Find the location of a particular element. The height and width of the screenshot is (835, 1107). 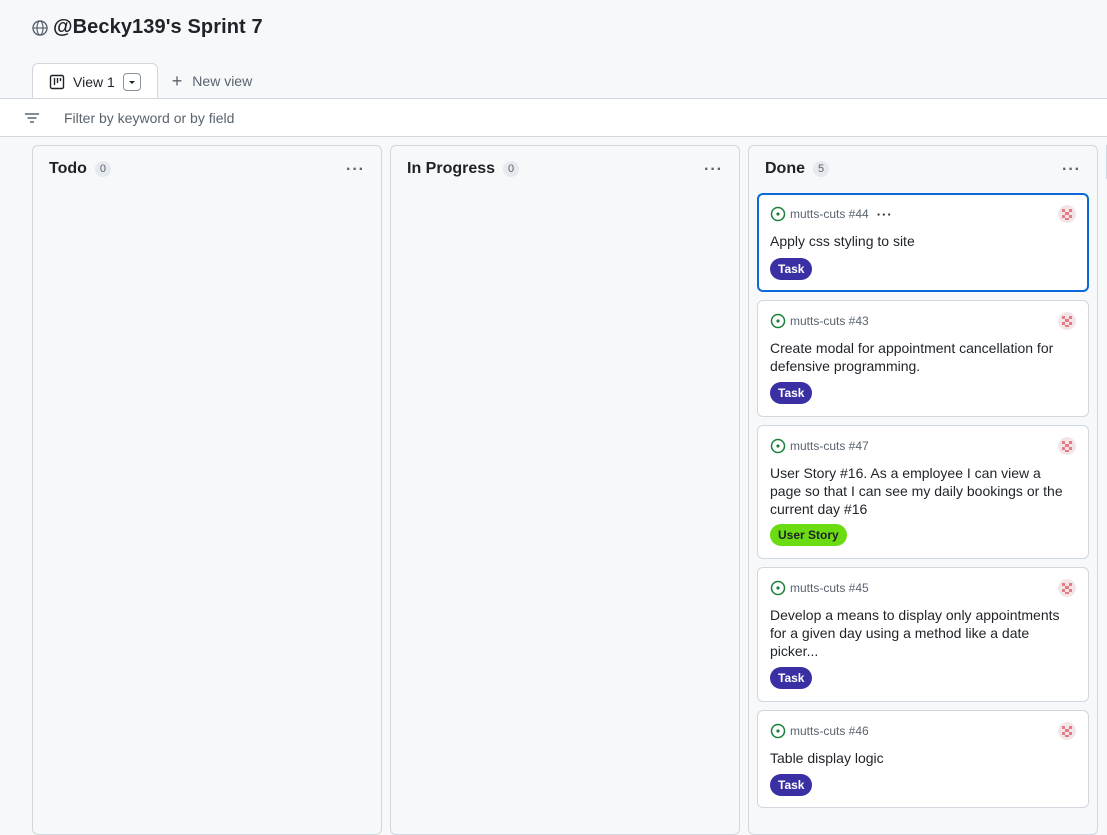

card-title: Table display logic is located at coordinates (920, 758).